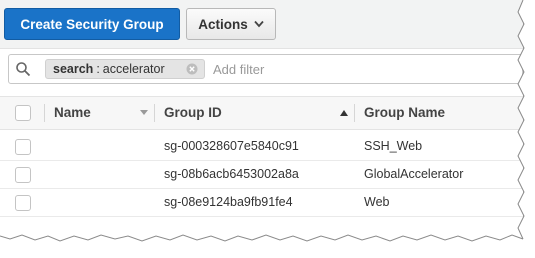 The height and width of the screenshot is (258, 535). Describe the element at coordinates (92, 24) in the screenshot. I see `create-security-group-button: Create Security Group` at that location.